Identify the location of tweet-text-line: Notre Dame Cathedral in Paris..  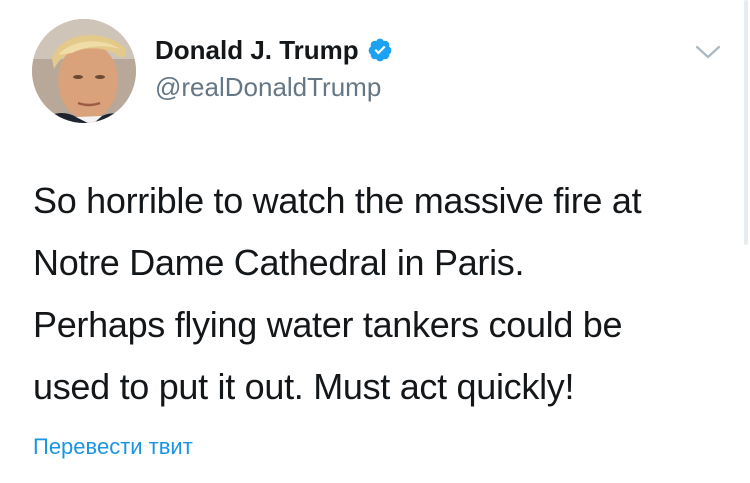
(279, 262).